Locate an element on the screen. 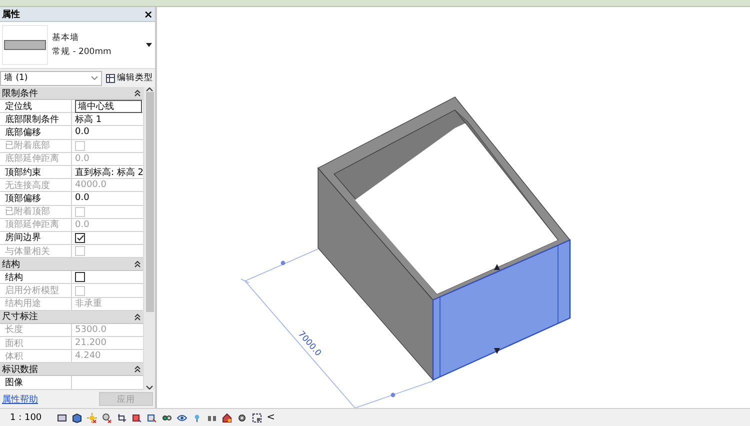  scale-label: 1 : 100 is located at coordinates (26, 417).